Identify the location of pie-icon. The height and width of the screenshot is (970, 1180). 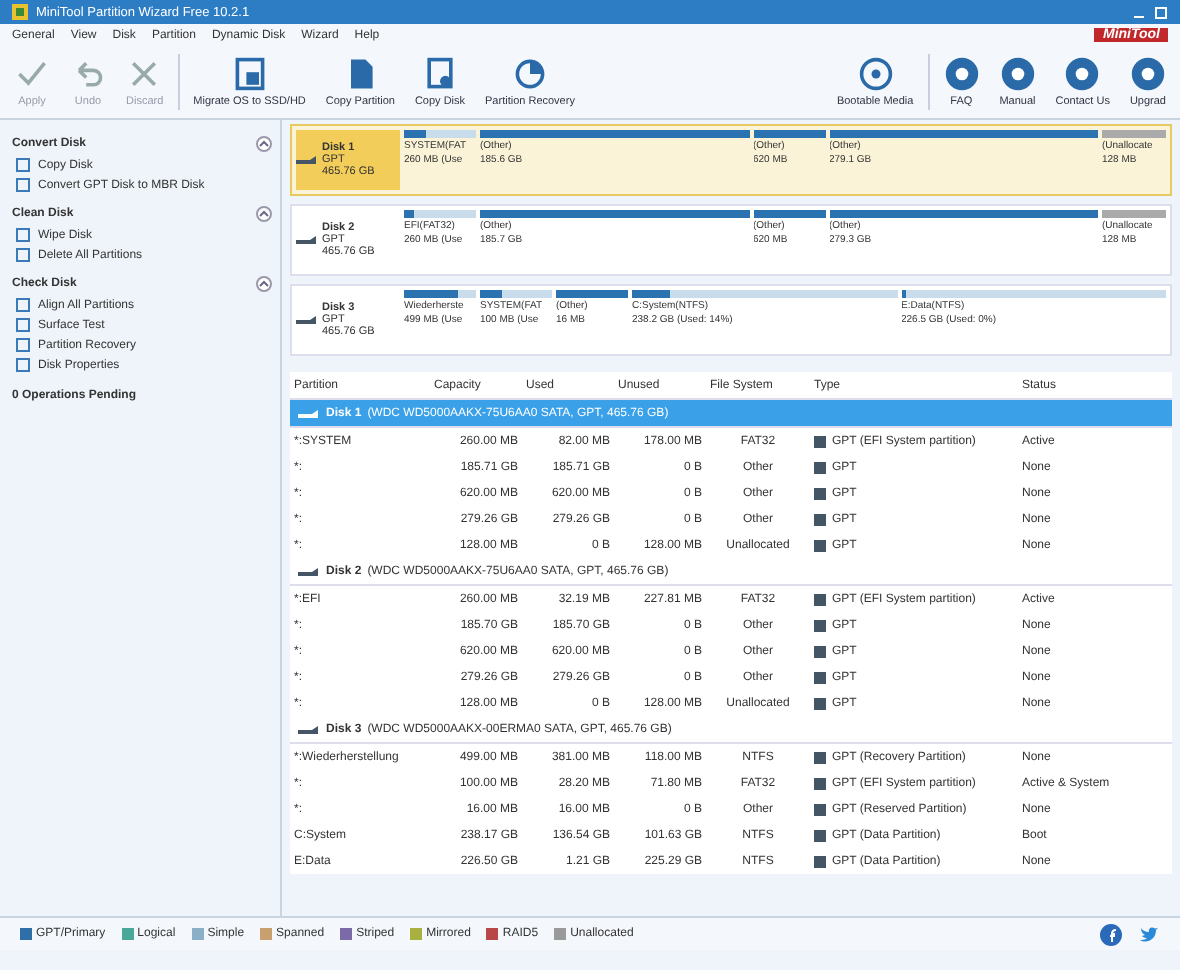
(529, 74).